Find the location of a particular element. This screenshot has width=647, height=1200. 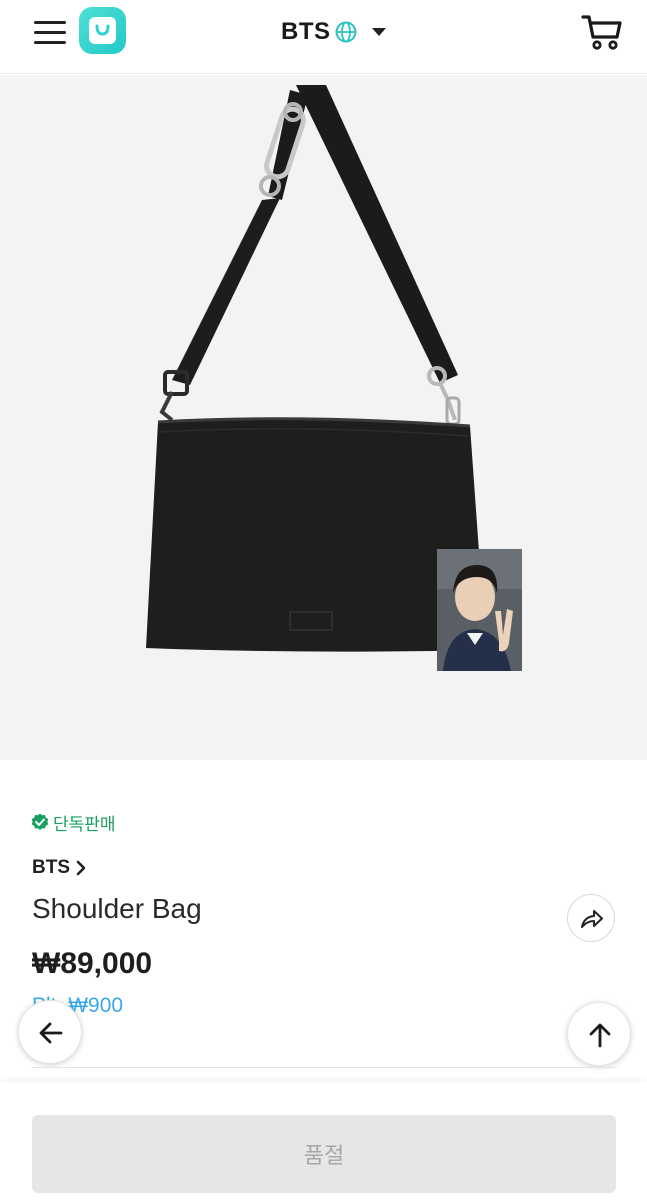

artist-name: BTS is located at coordinates (51, 867).